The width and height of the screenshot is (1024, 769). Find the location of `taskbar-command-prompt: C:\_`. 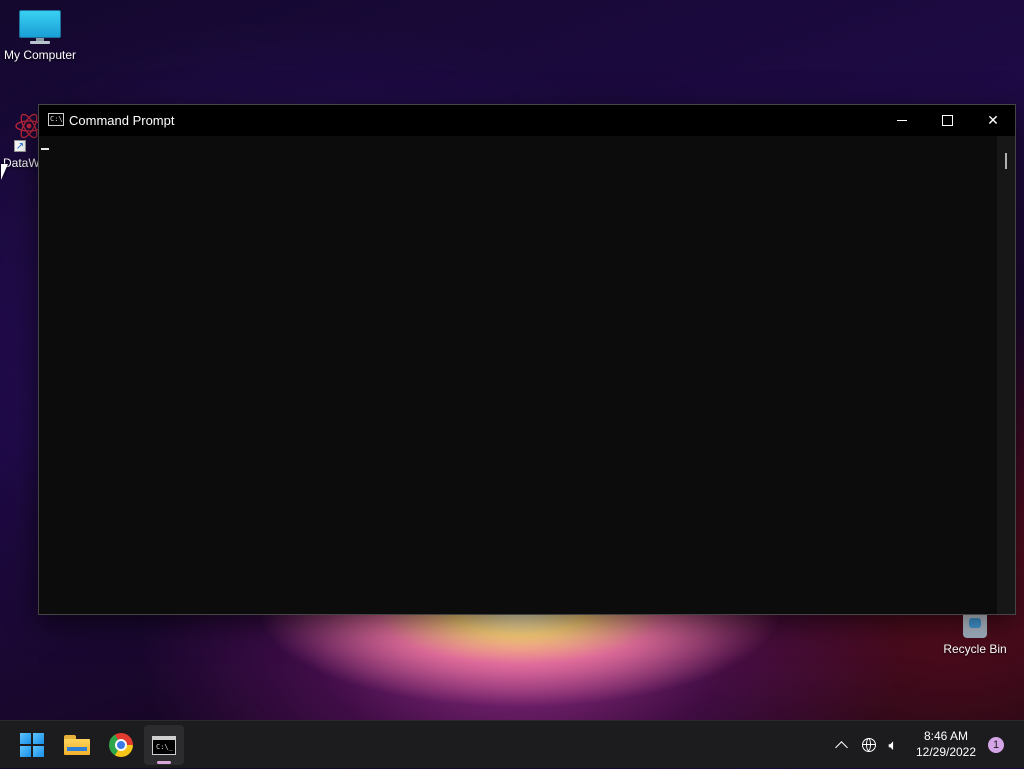

taskbar-command-prompt: C:\_ is located at coordinates (164, 745).